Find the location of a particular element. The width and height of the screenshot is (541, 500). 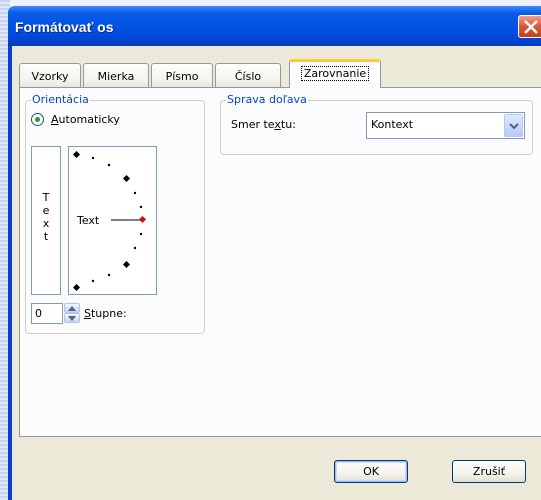

title-bar: Formátovať os is located at coordinates (274, 26).